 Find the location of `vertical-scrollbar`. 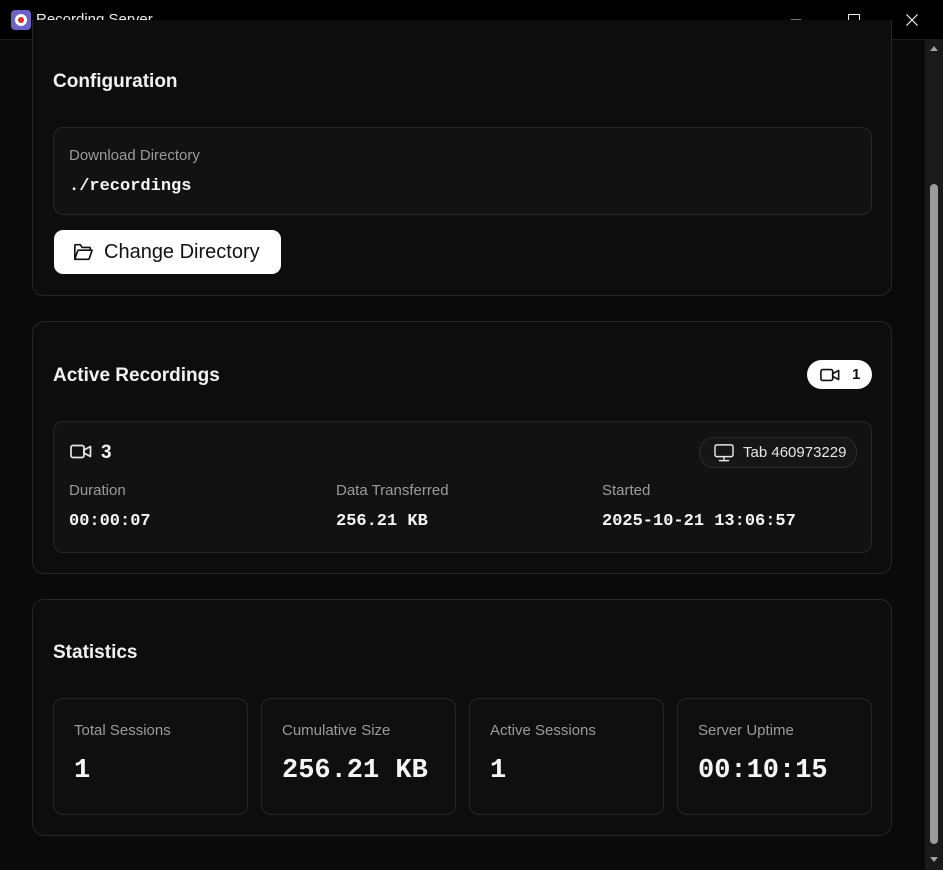

vertical-scrollbar is located at coordinates (934, 454).